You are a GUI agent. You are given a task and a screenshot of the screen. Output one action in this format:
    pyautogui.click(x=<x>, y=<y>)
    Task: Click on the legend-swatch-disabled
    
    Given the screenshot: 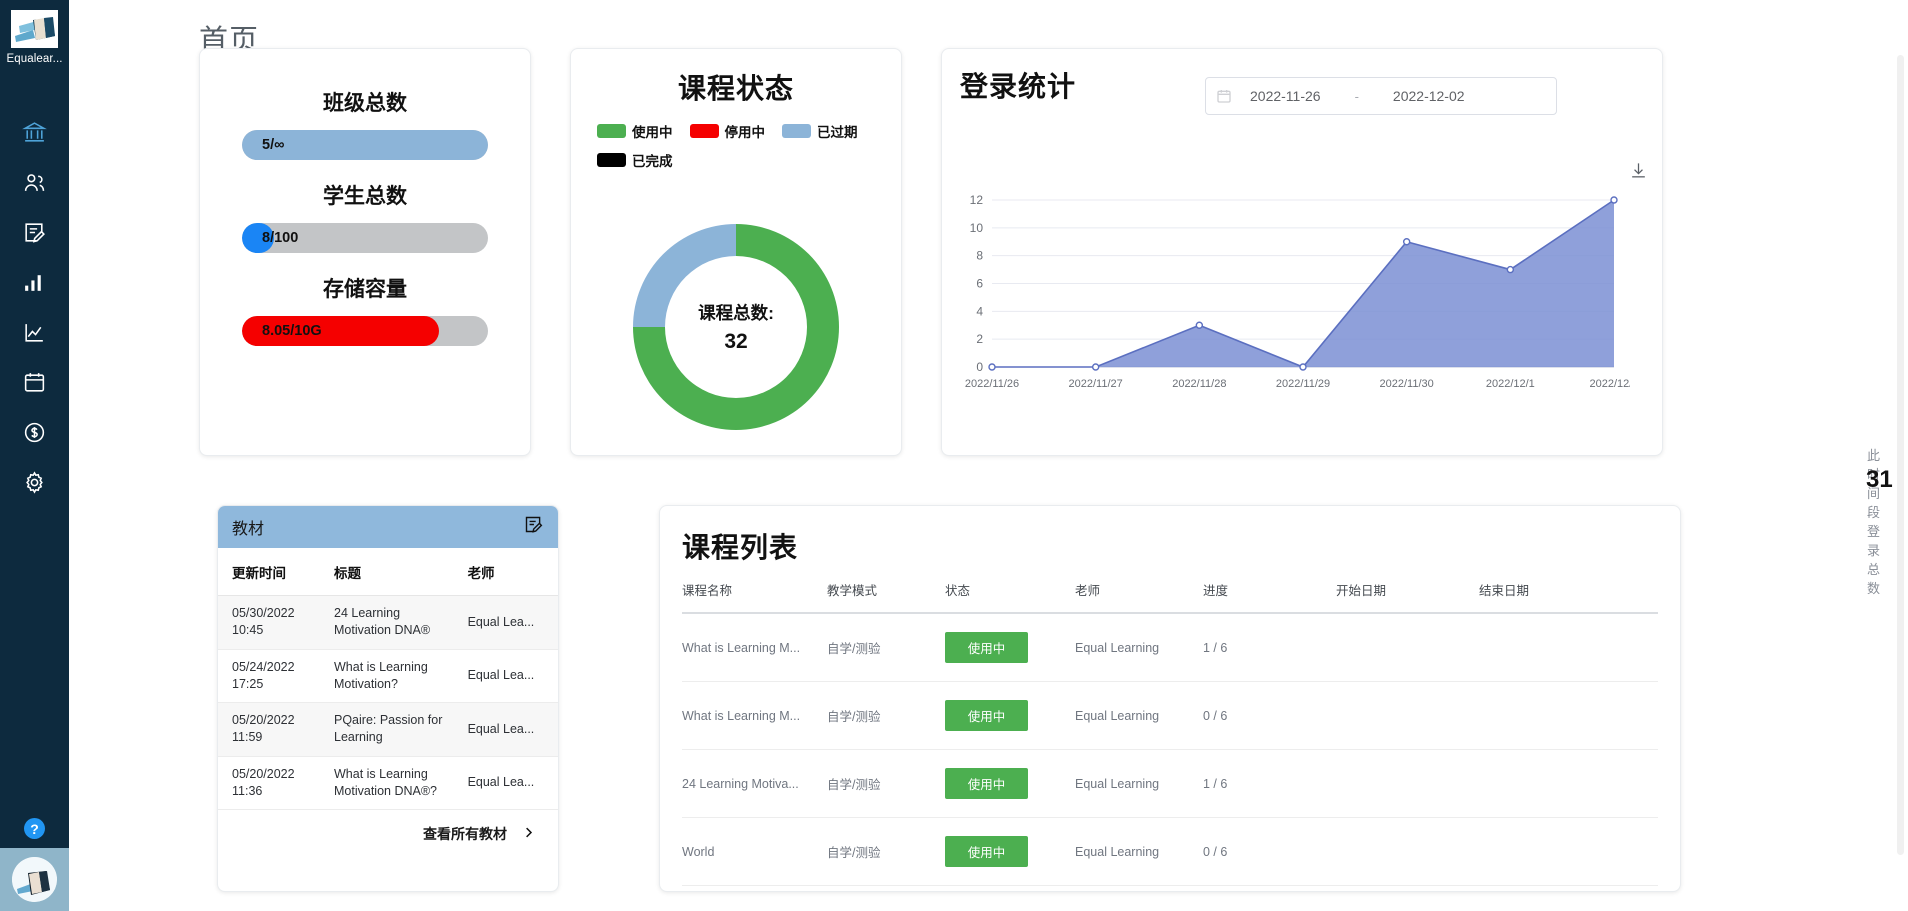 What is the action you would take?
    pyautogui.click(x=704, y=131)
    